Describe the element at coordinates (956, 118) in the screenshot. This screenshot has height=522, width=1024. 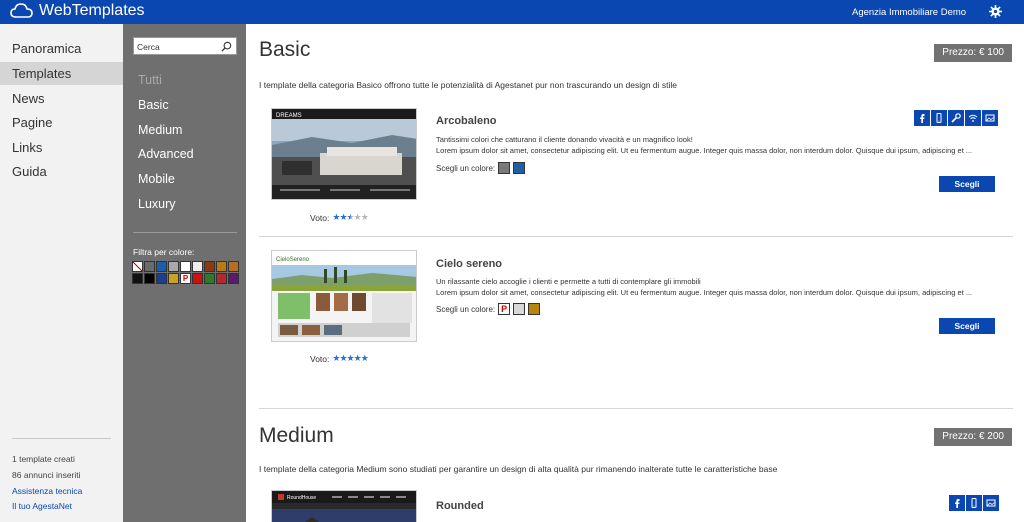
I see `wrench-icon` at that location.